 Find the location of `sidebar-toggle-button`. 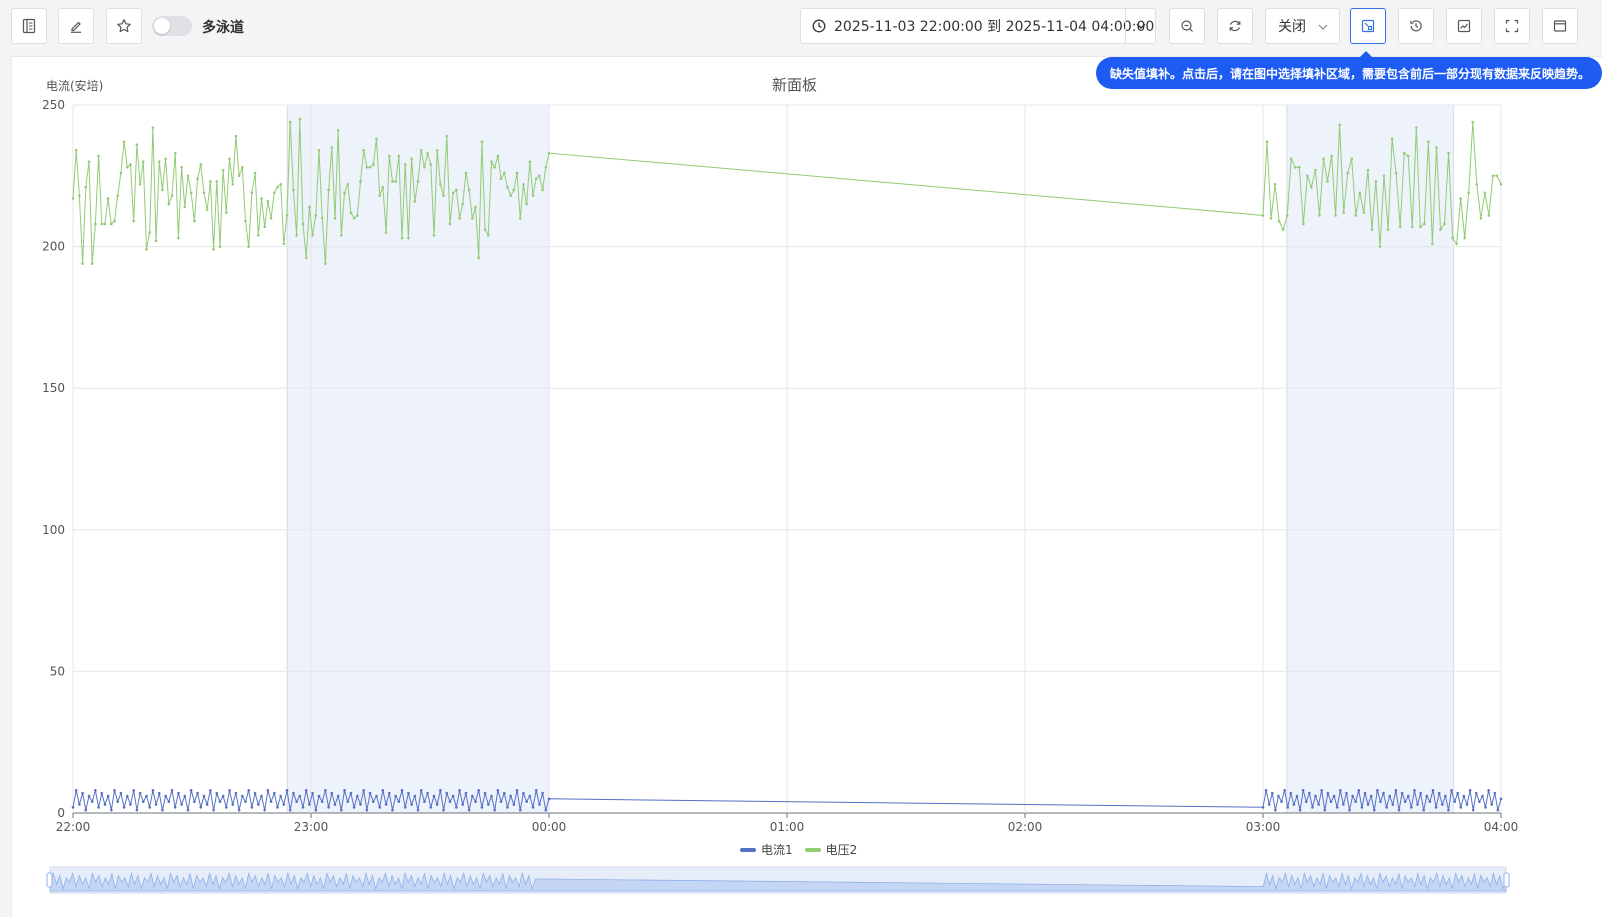

sidebar-toggle-button is located at coordinates (29, 26).